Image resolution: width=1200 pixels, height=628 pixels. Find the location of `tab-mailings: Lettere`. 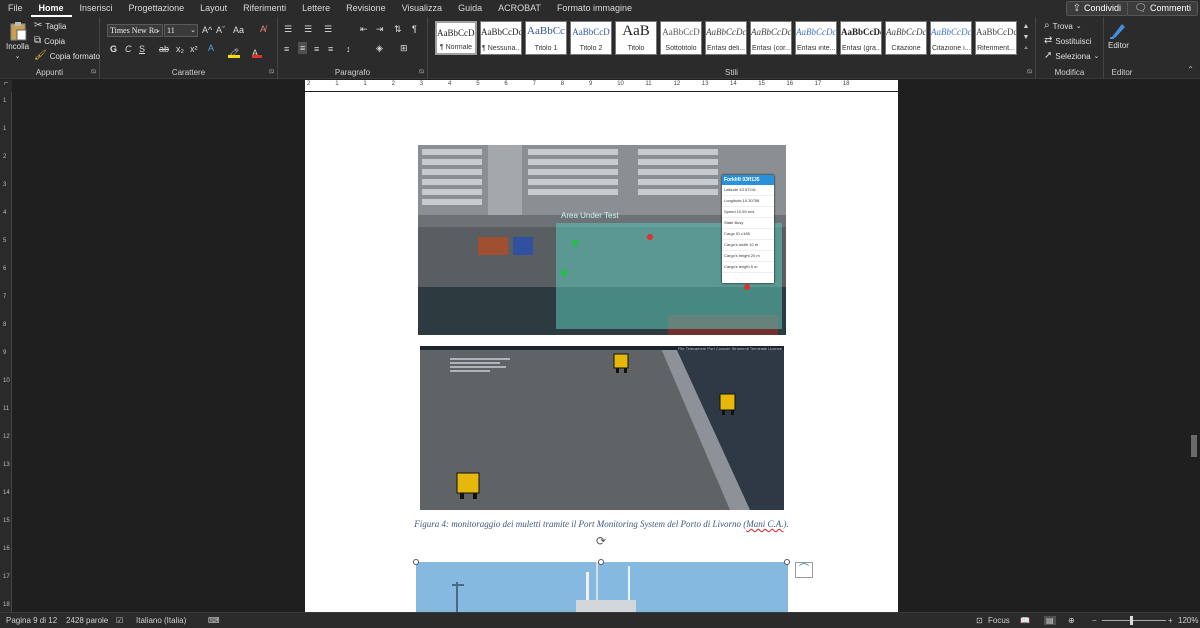

tab-mailings: Lettere is located at coordinates (316, 8).